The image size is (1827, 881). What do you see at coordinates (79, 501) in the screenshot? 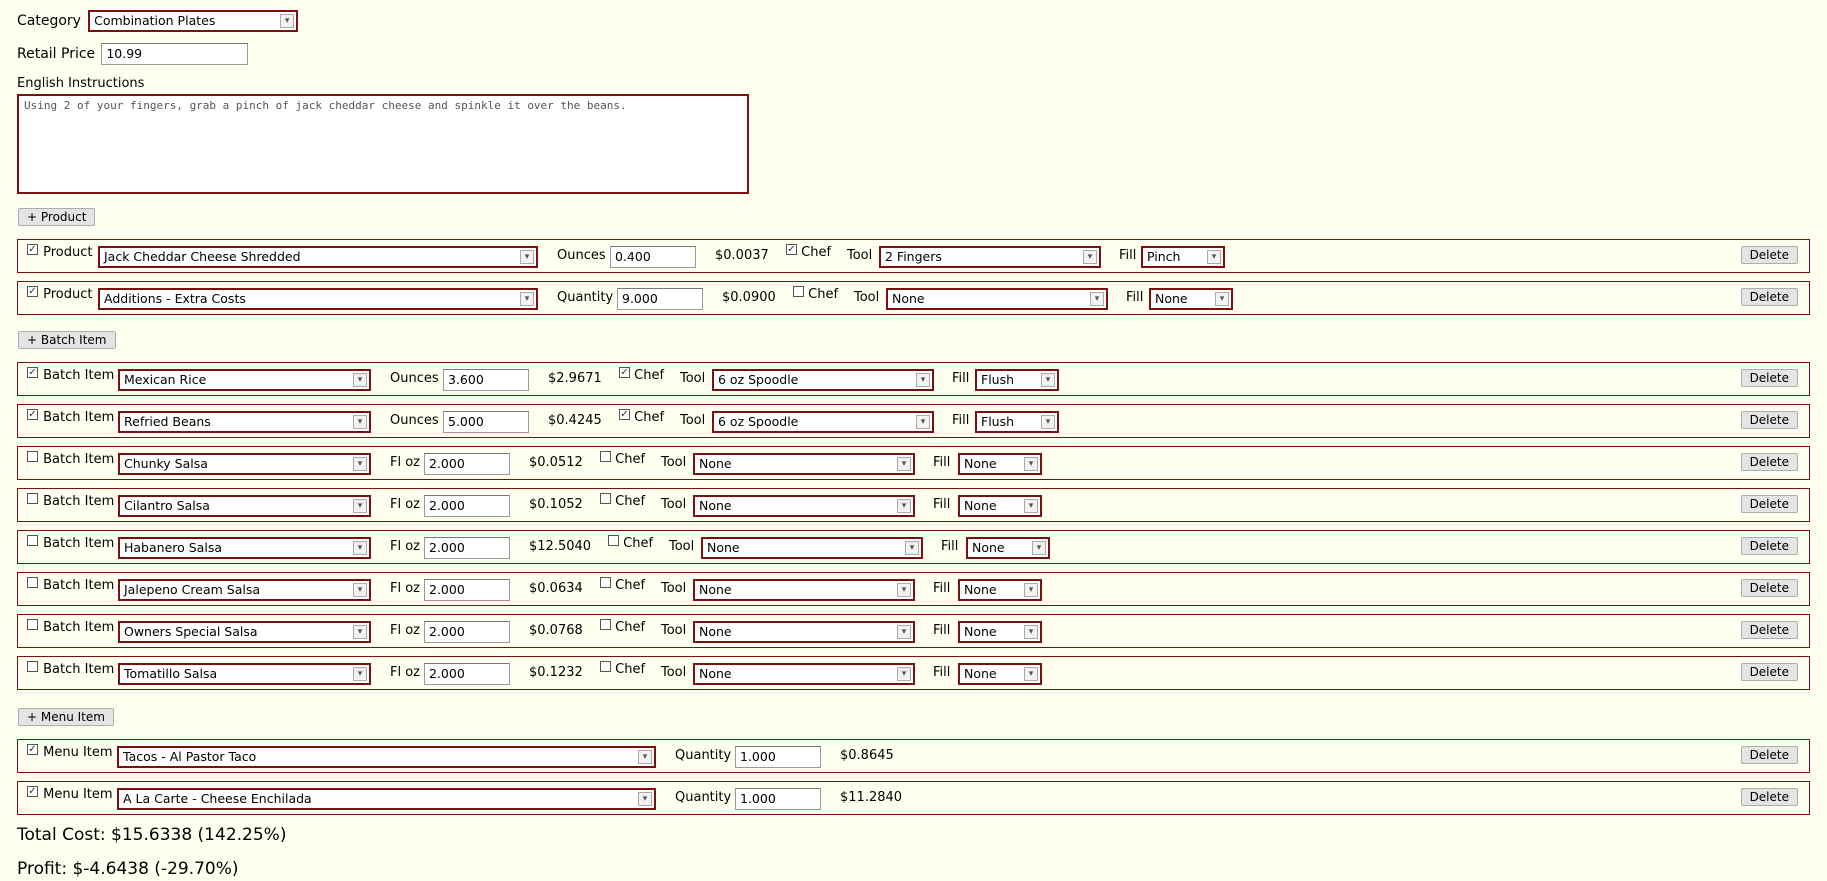
I see `row-type-label: Batch Item` at bounding box center [79, 501].